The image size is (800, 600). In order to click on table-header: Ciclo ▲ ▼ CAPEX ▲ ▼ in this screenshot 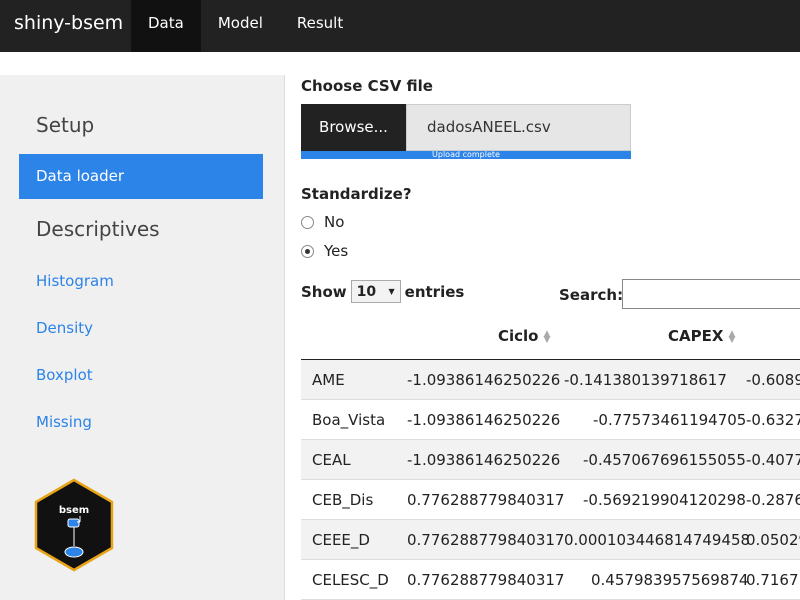, I will do `click(550, 339)`.